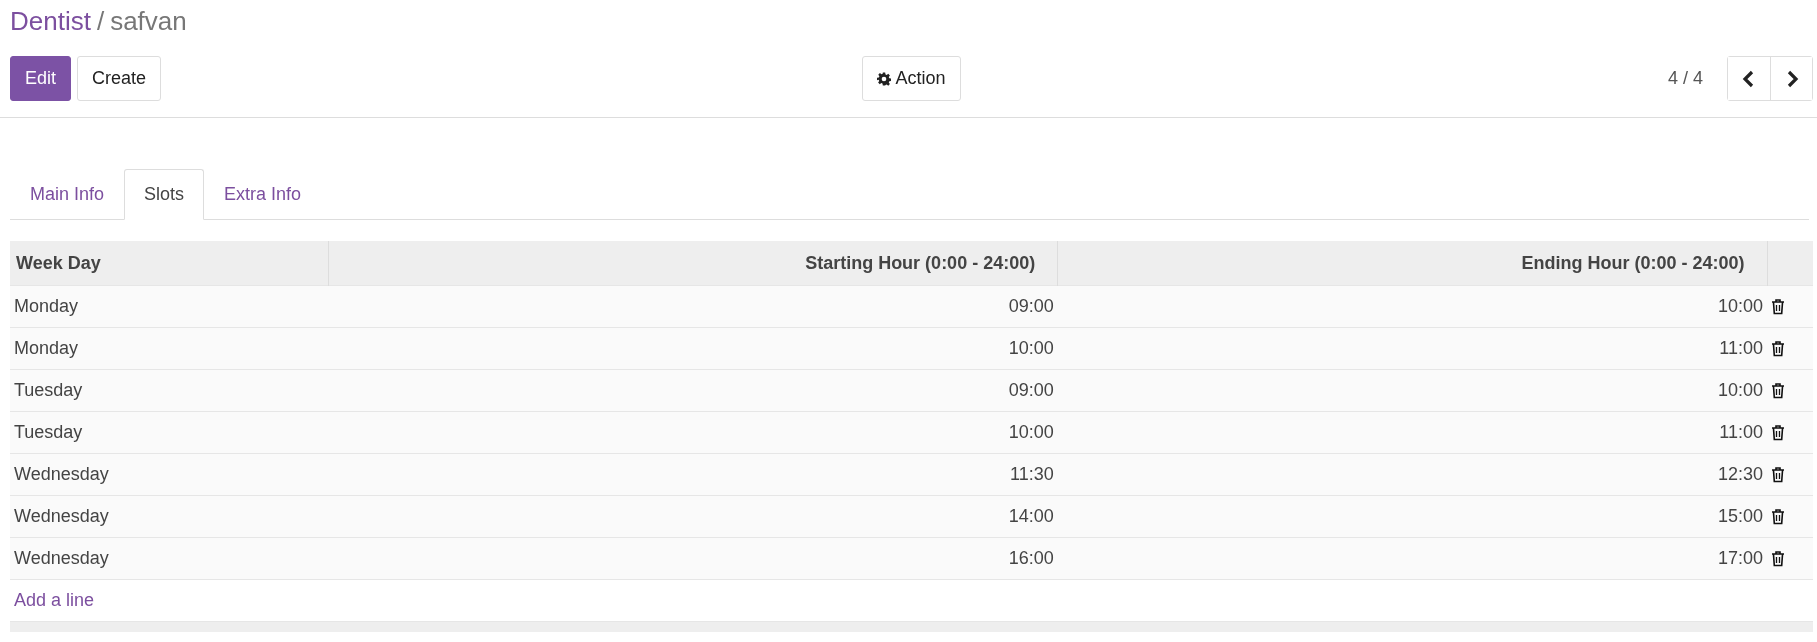 The image size is (1817, 642). Describe the element at coordinates (263, 194) in the screenshot. I see `tab: Extra Info` at that location.